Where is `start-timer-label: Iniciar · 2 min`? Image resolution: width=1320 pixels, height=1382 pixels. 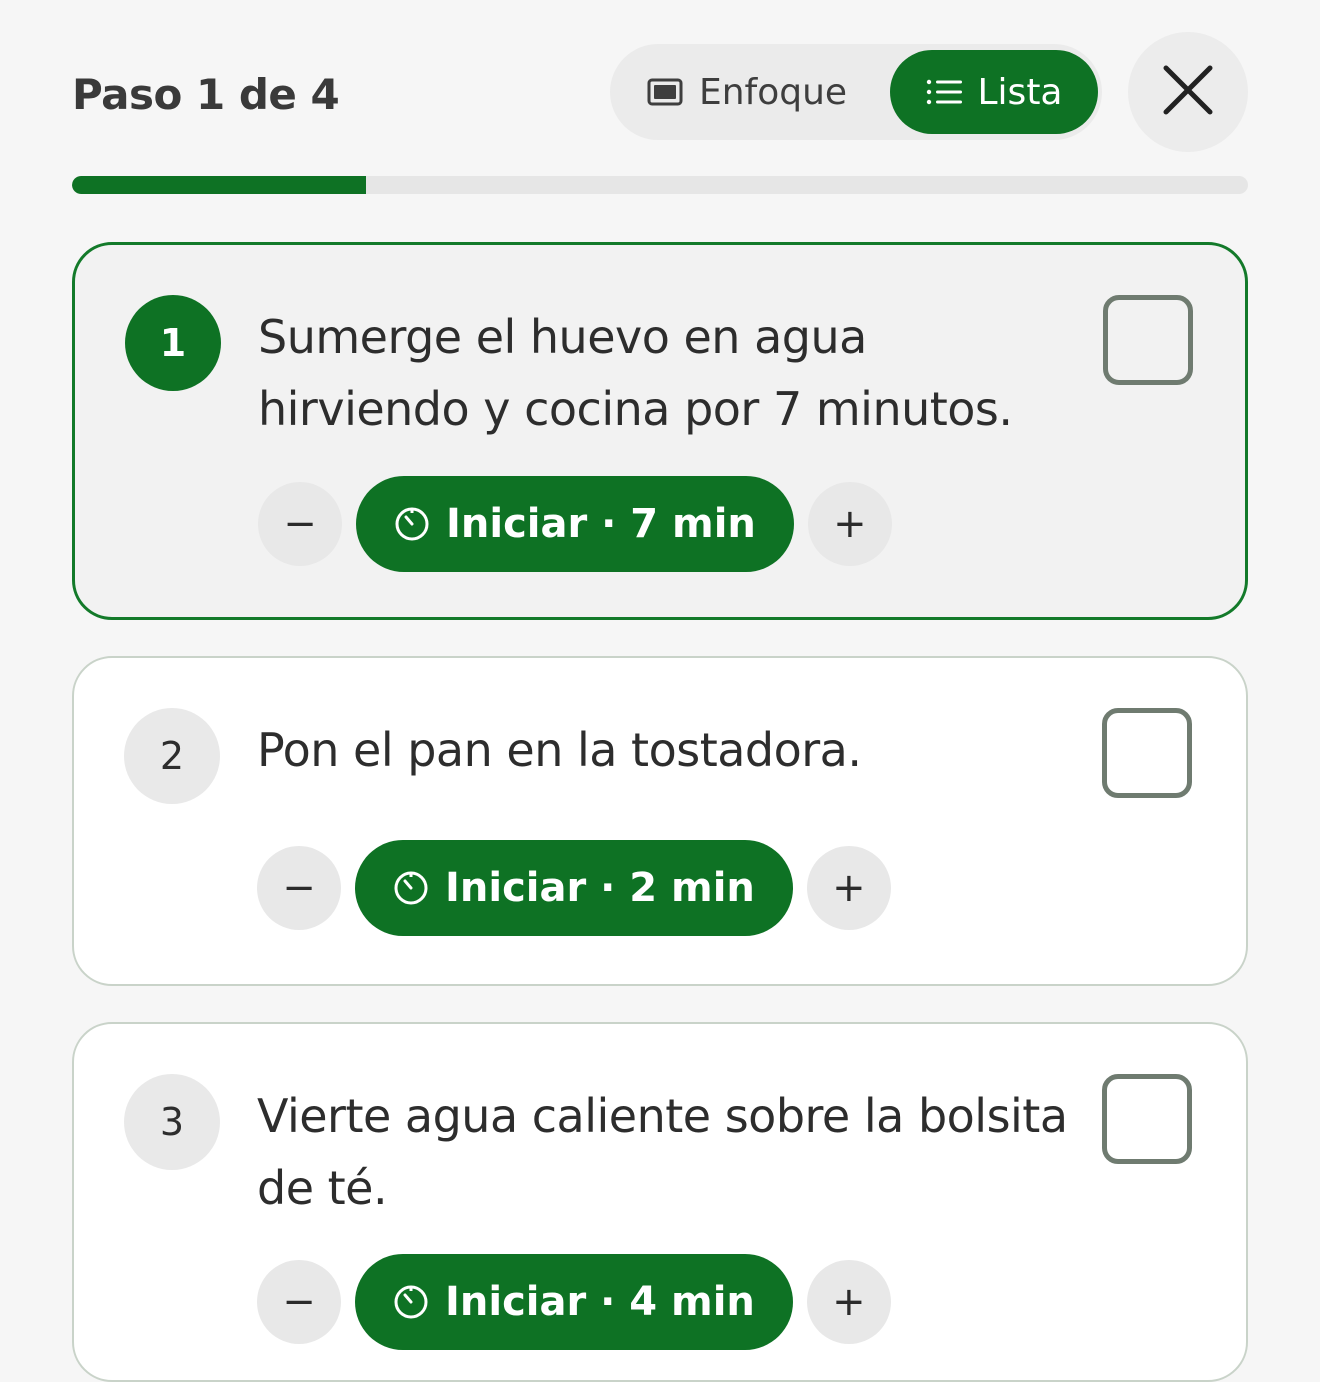
start-timer-label: Iniciar · 2 min is located at coordinates (600, 888).